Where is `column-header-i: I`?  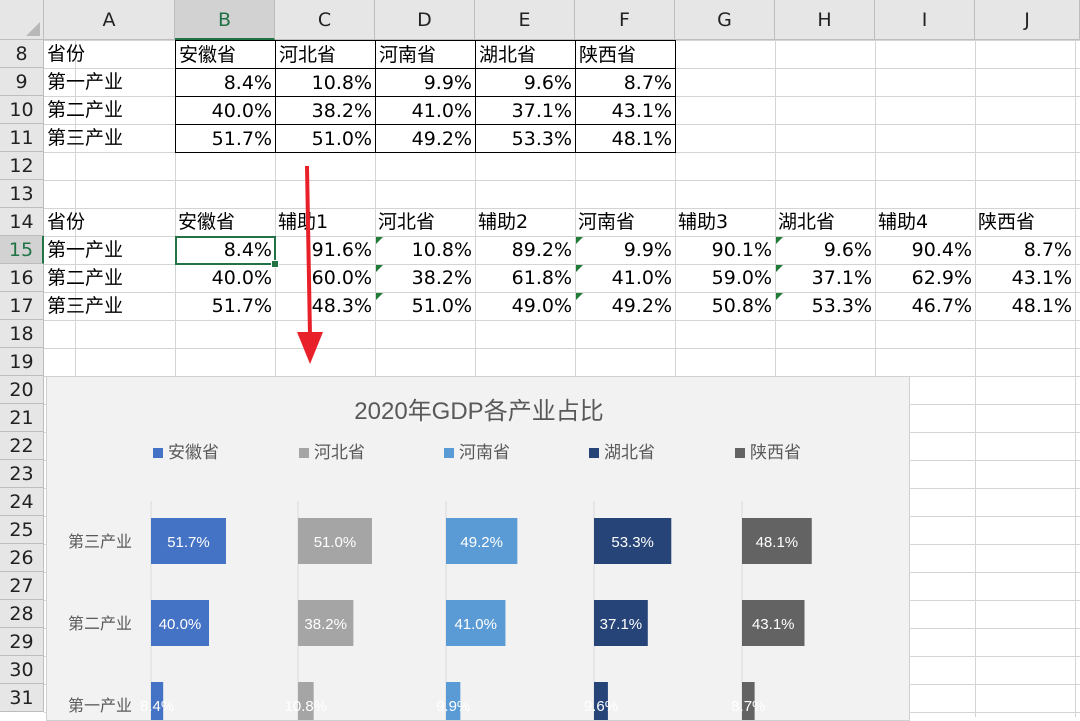 column-header-i: I is located at coordinates (925, 20).